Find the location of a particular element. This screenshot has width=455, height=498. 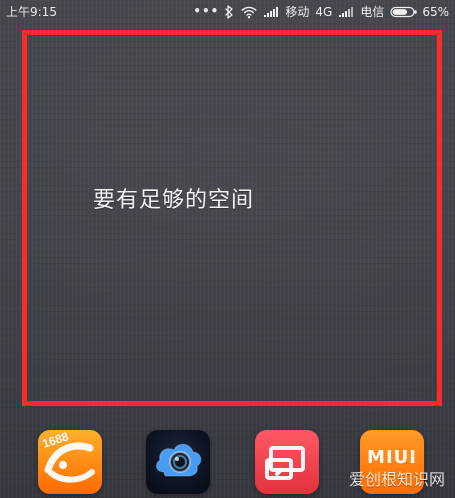

battery-percent: 65% is located at coordinates (435, 12).